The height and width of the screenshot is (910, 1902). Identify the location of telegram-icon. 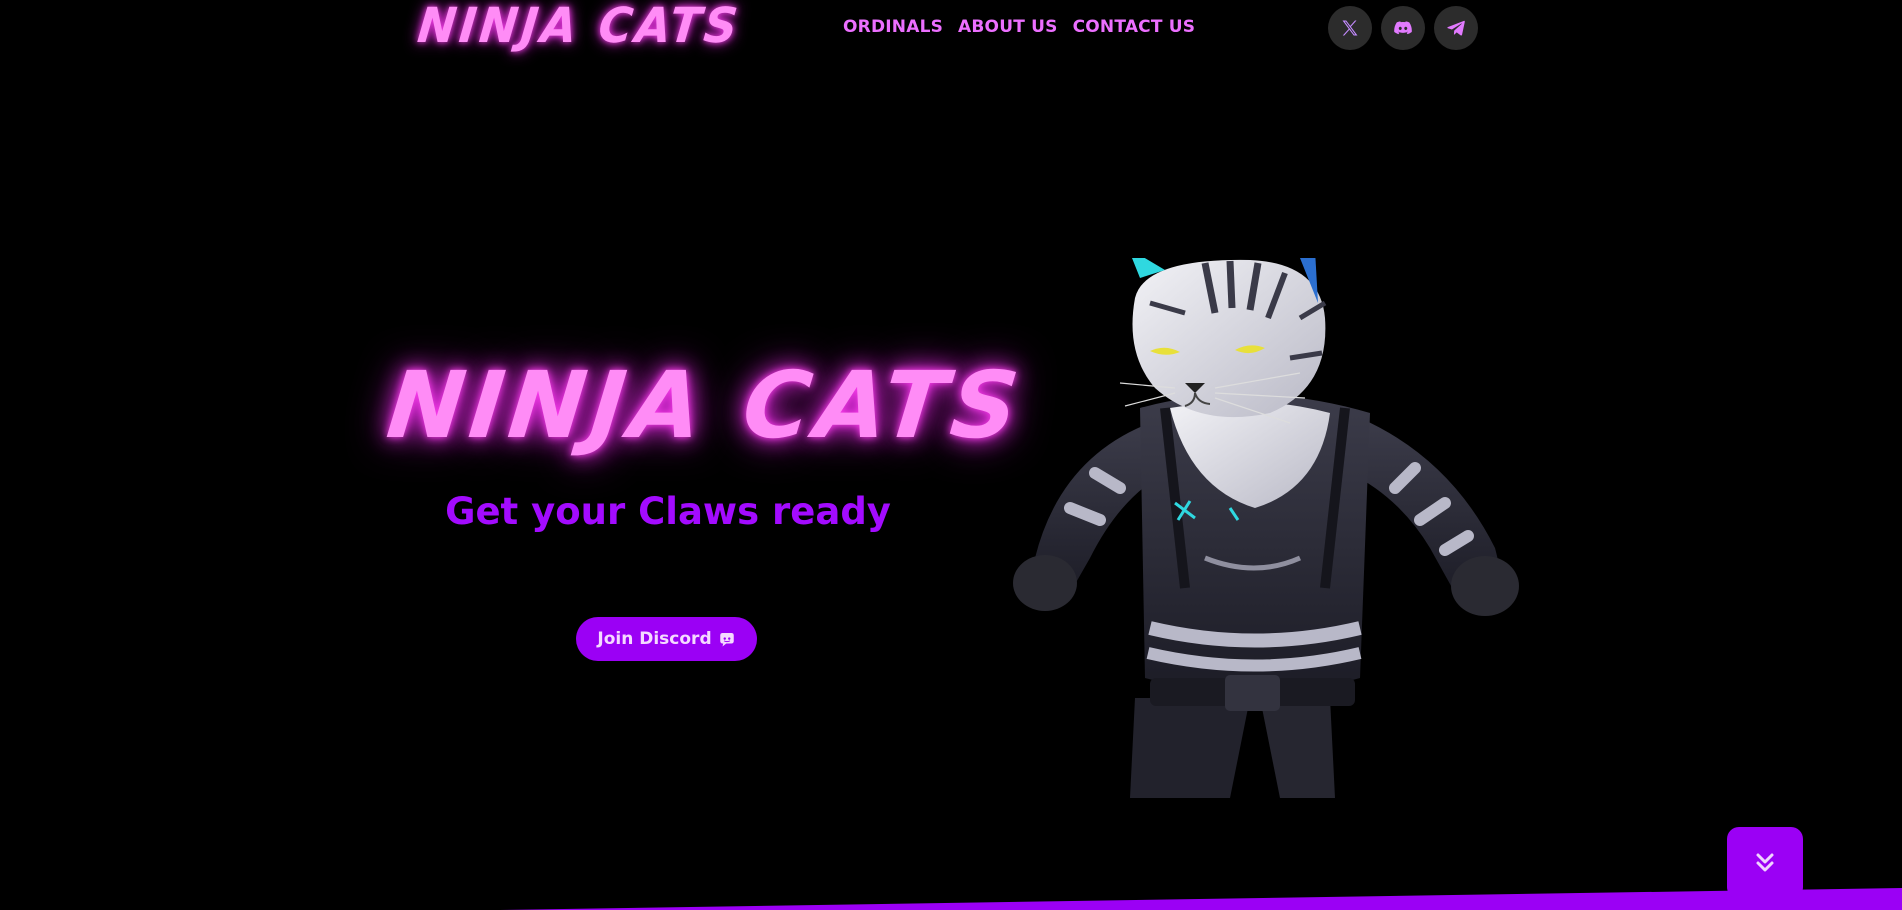
(1456, 28).